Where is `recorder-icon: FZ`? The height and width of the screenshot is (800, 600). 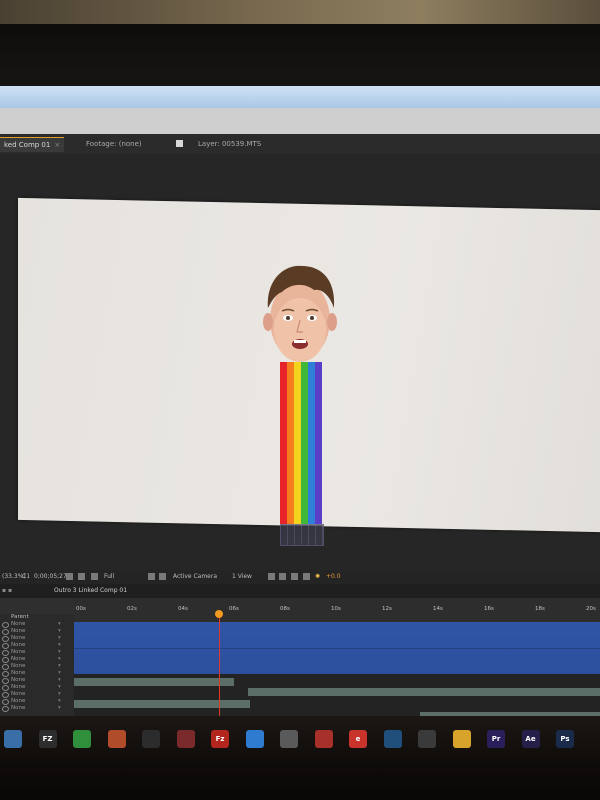 recorder-icon: FZ is located at coordinates (47, 739).